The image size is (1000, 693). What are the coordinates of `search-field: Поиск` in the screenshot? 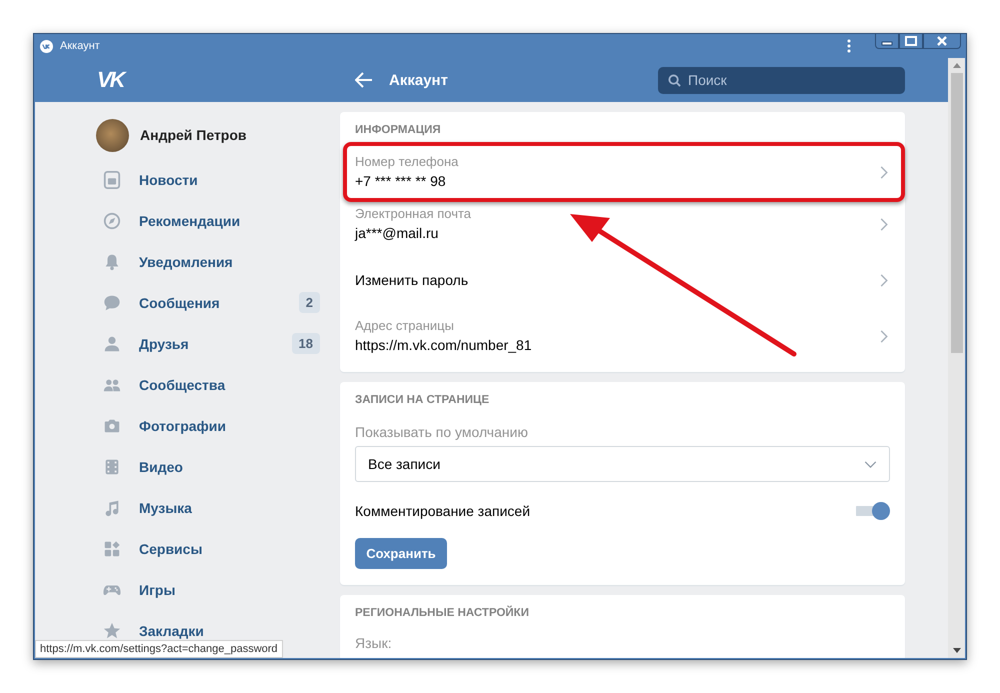 It's located at (781, 80).